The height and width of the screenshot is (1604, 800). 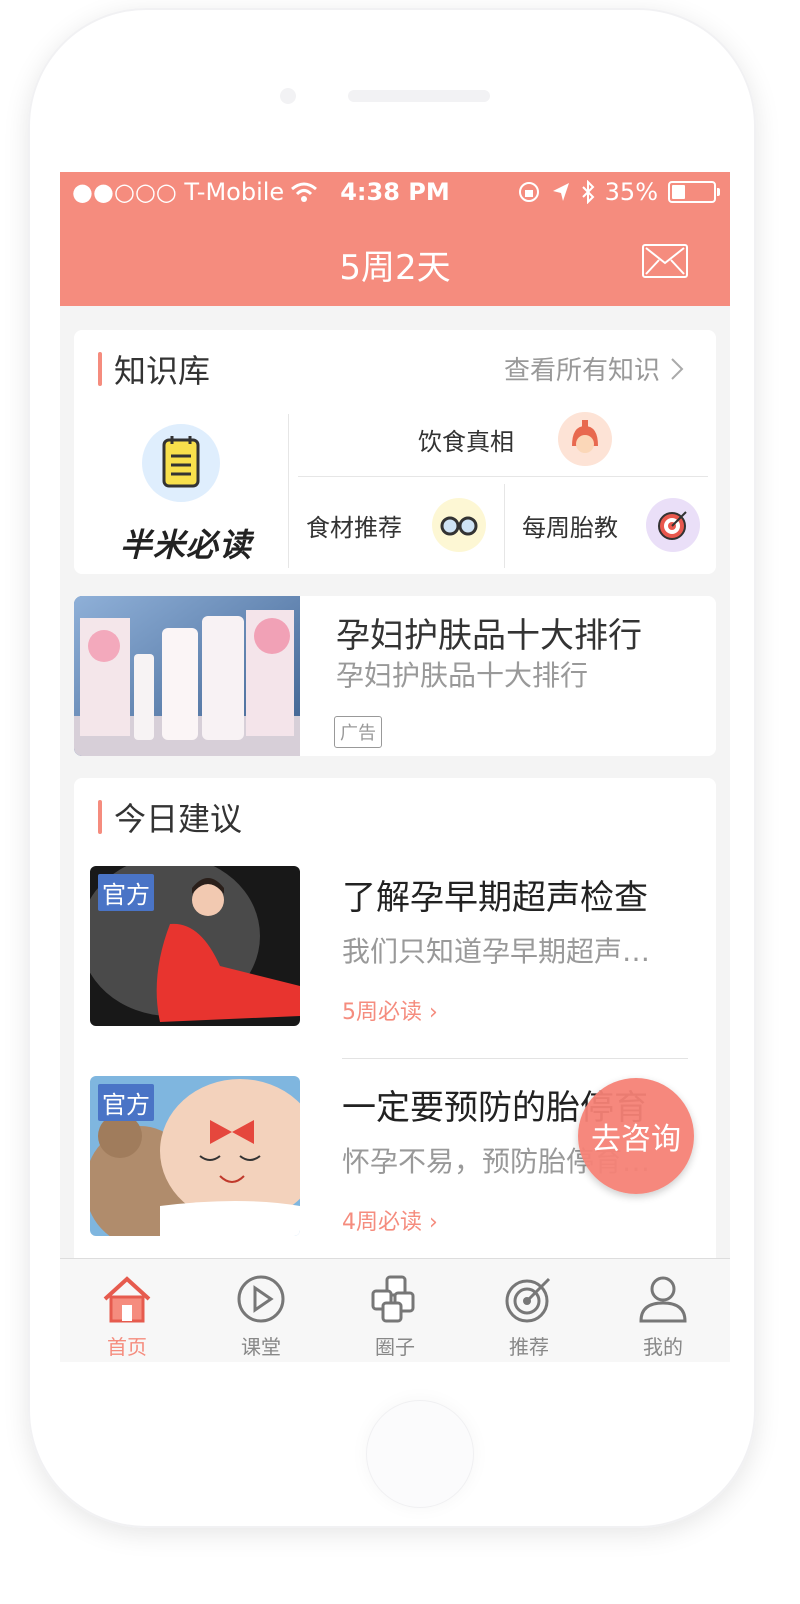 What do you see at coordinates (187, 676) in the screenshot?
I see `ad-product-image` at bounding box center [187, 676].